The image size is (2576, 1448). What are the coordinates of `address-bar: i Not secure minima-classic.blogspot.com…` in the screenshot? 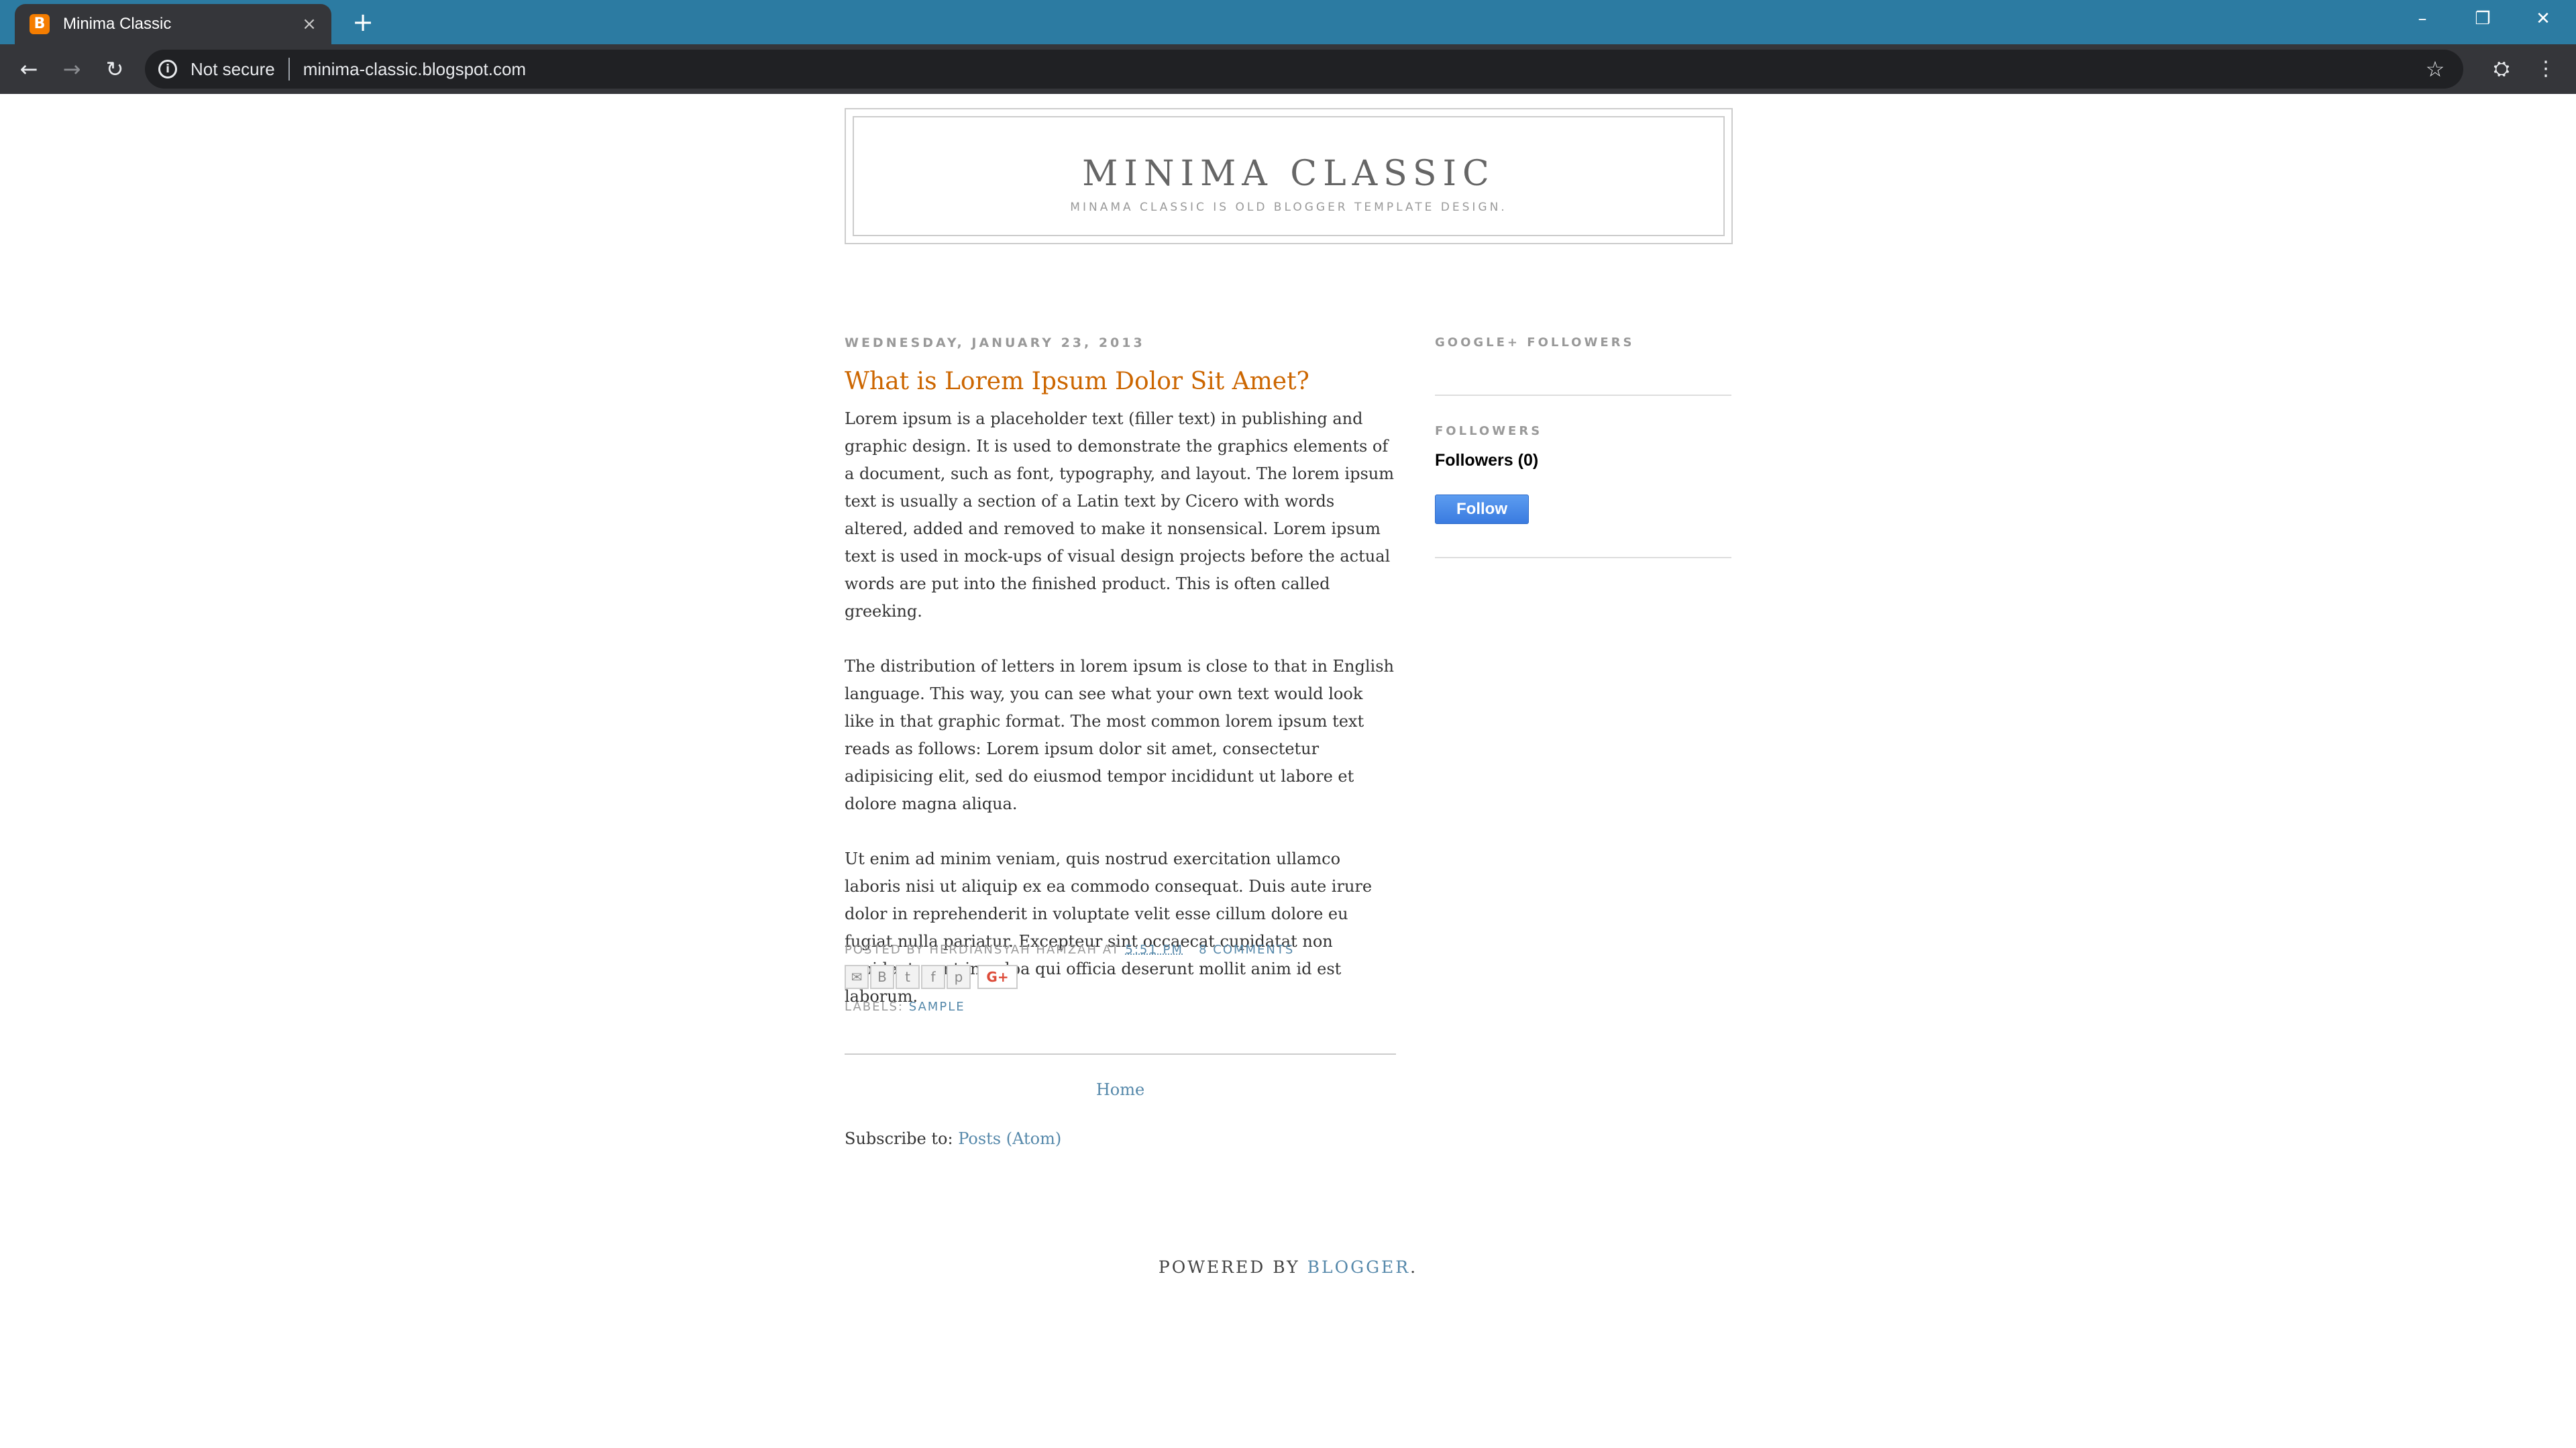 It's located at (1304, 69).